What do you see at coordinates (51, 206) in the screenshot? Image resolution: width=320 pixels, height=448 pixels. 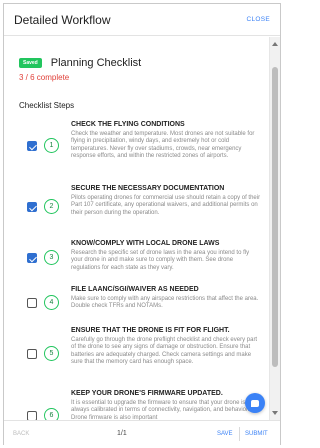 I see `step-number: 2` at bounding box center [51, 206].